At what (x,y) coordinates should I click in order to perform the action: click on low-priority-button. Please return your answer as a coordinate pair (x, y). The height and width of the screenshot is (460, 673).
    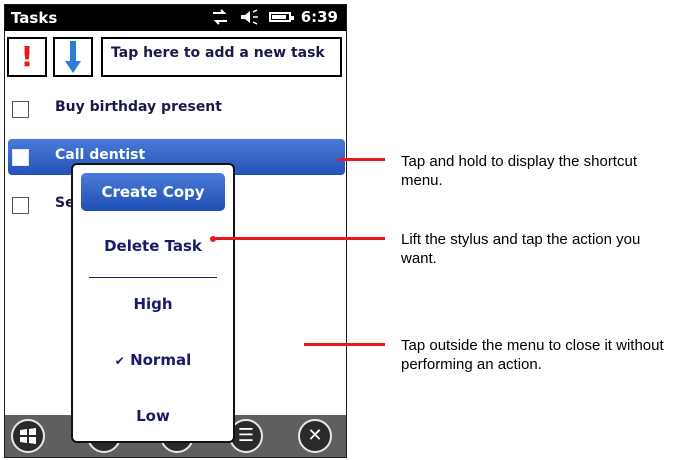
    Looking at the image, I should click on (73, 57).